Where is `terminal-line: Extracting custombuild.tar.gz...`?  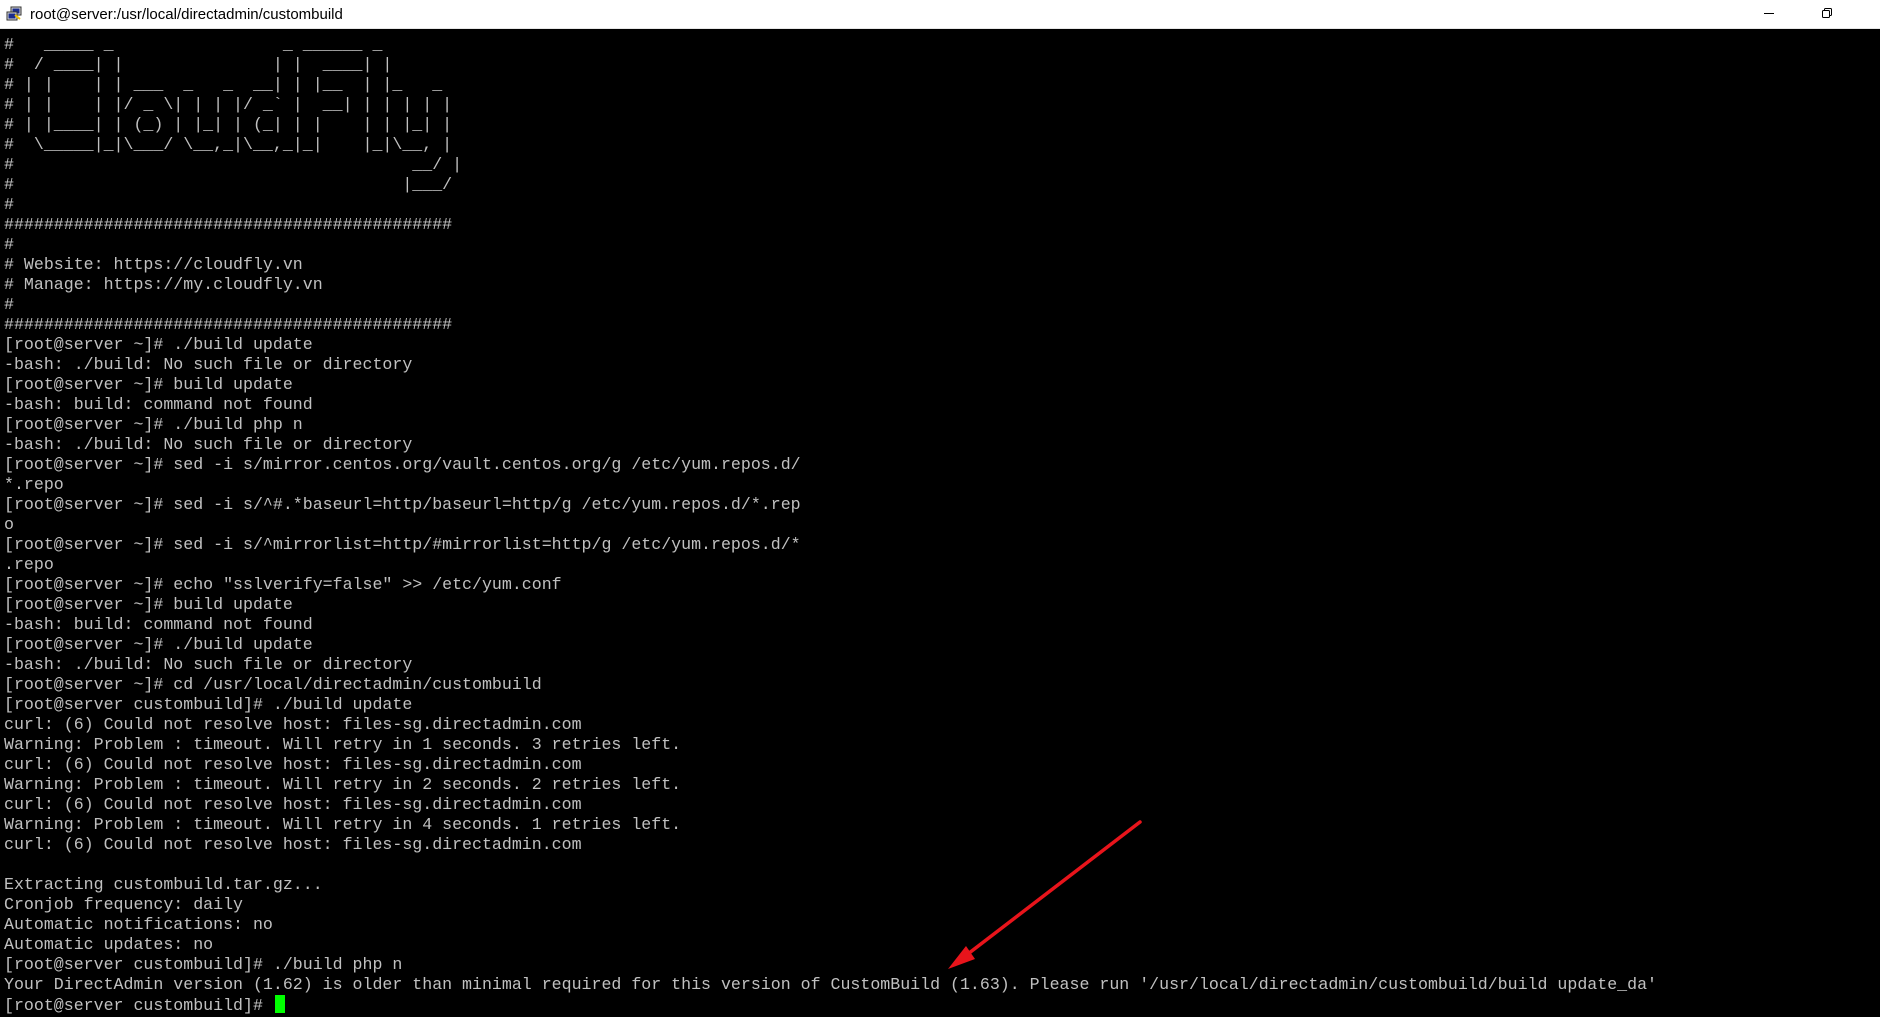 terminal-line: Extracting custombuild.tar.gz... is located at coordinates (163, 884).